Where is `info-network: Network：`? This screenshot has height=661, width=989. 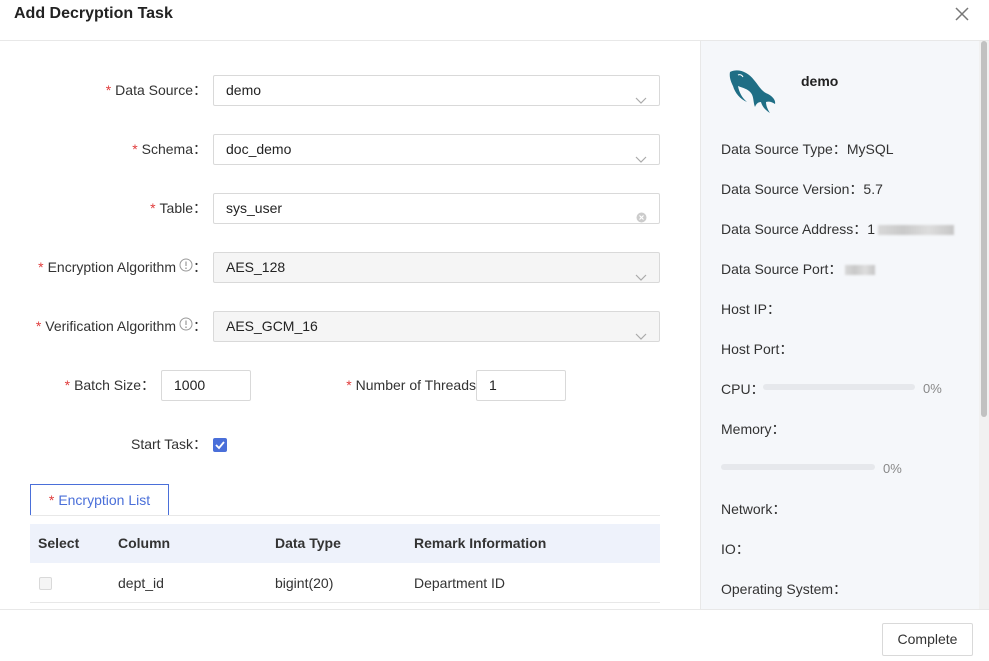
info-network: Network： is located at coordinates (754, 509).